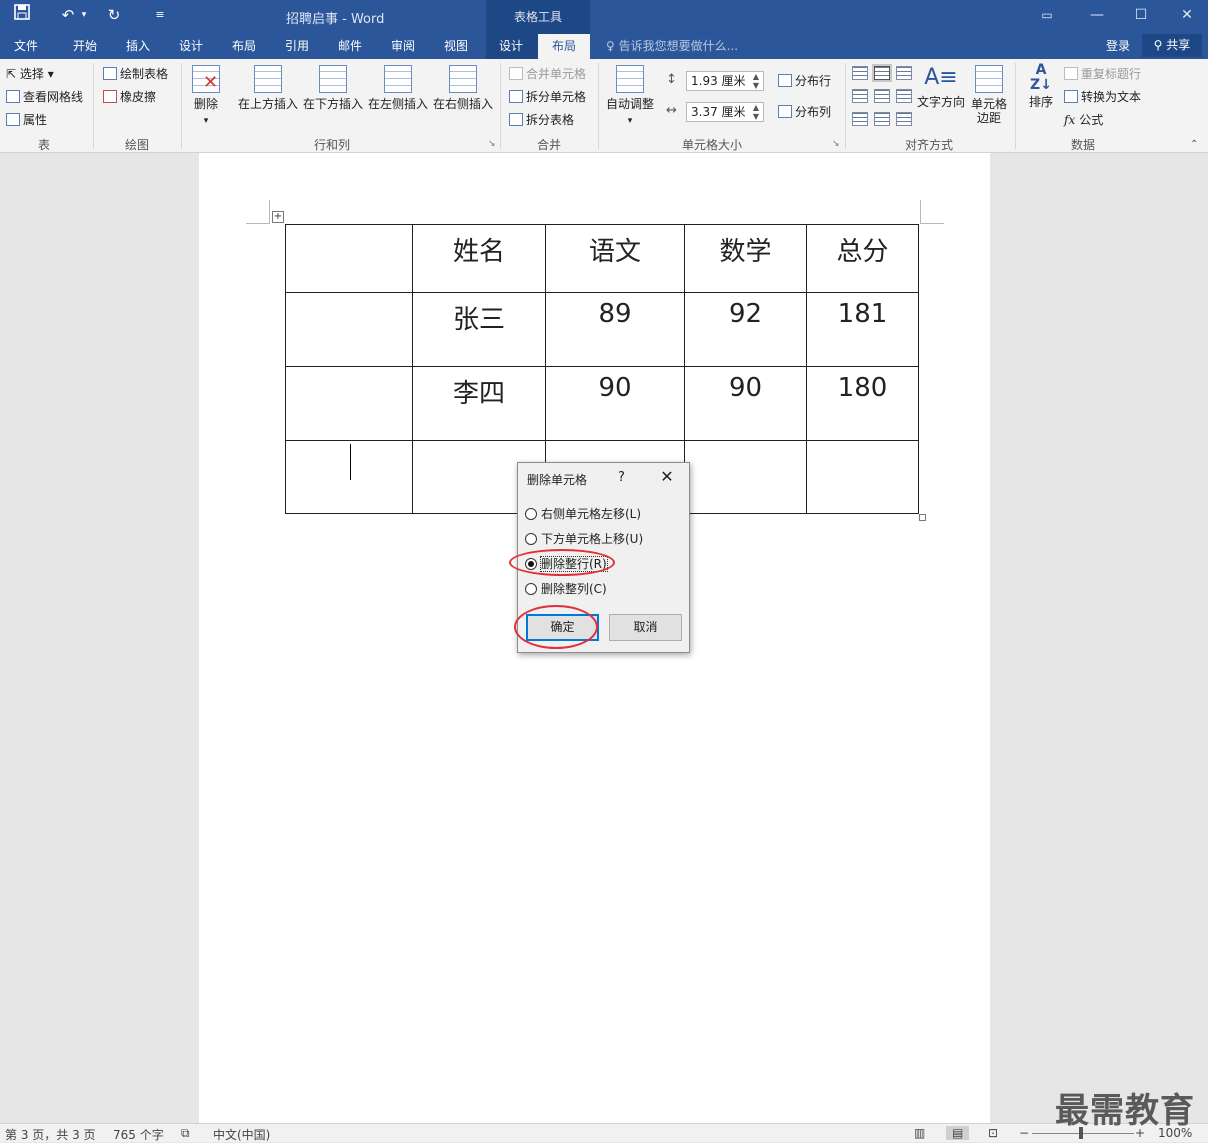  What do you see at coordinates (1102, 98) in the screenshot?
I see `convert-text-button: 转换为文本` at bounding box center [1102, 98].